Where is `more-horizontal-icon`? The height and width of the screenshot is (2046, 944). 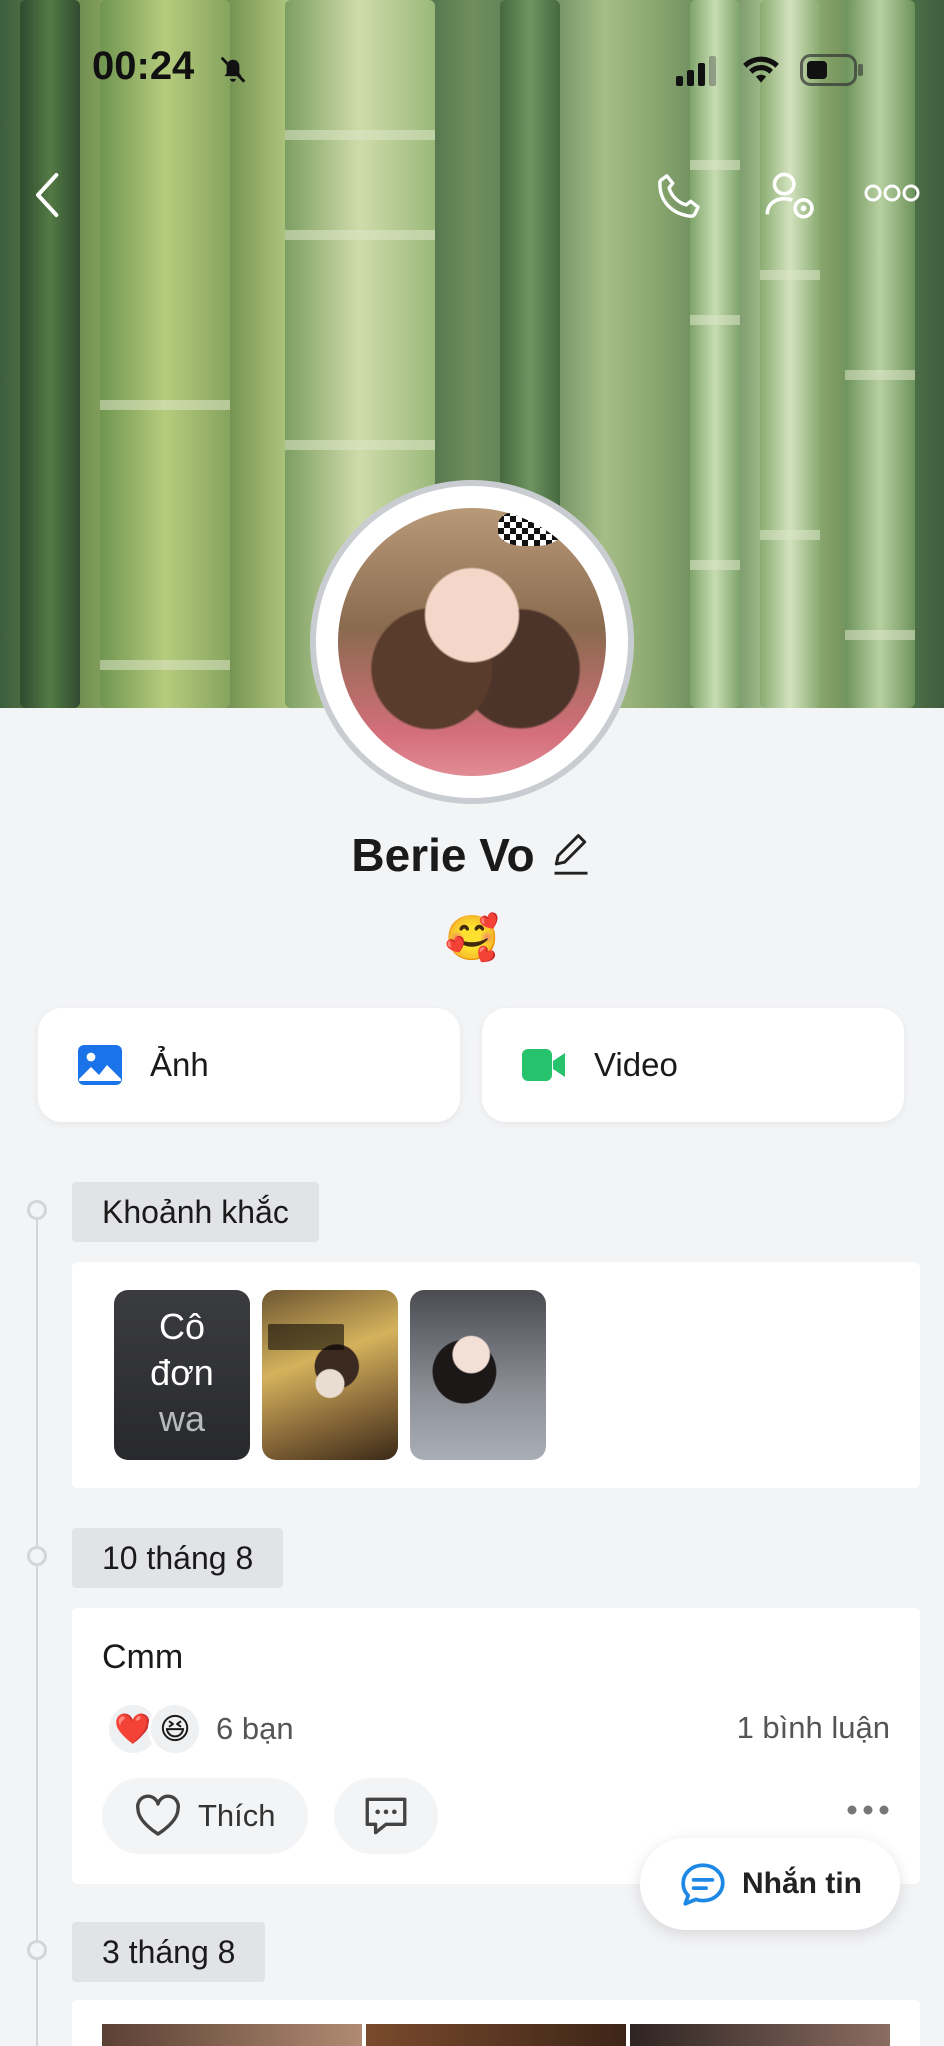 more-horizontal-icon is located at coordinates (892, 193).